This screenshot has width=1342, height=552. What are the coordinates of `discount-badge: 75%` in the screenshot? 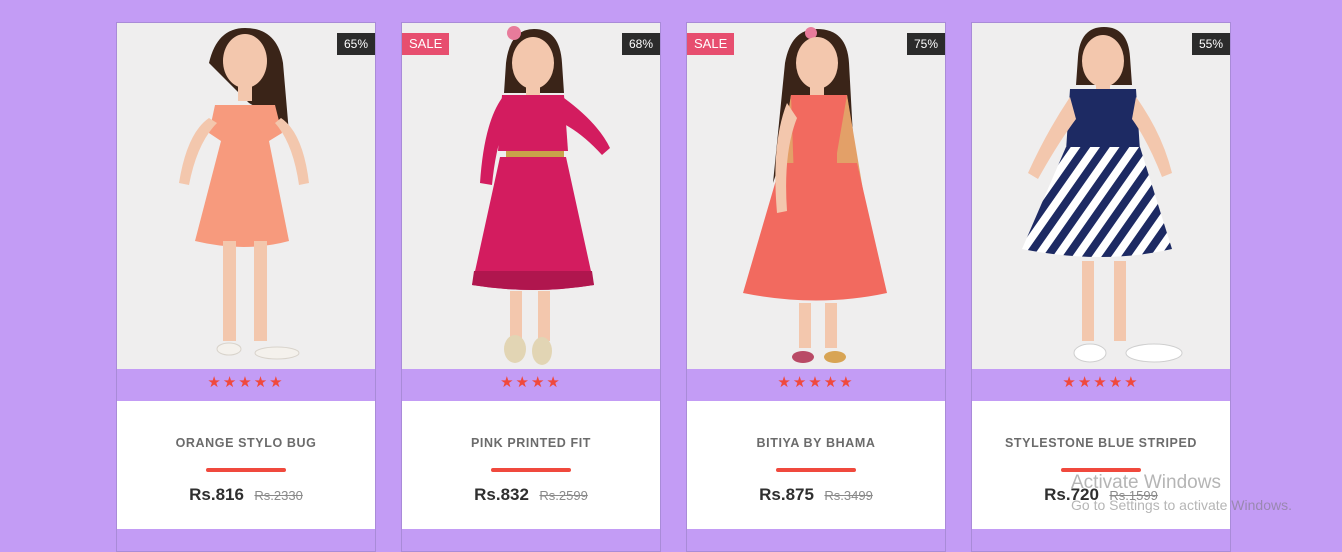 It's located at (925, 44).